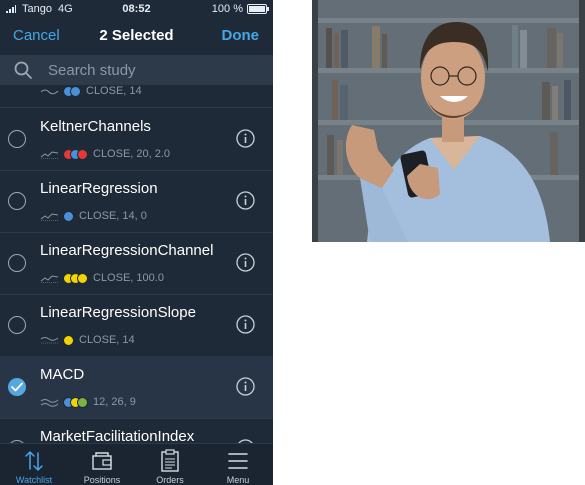 The image size is (585, 485). I want to click on cancel-button: Cancel, so click(36, 35).